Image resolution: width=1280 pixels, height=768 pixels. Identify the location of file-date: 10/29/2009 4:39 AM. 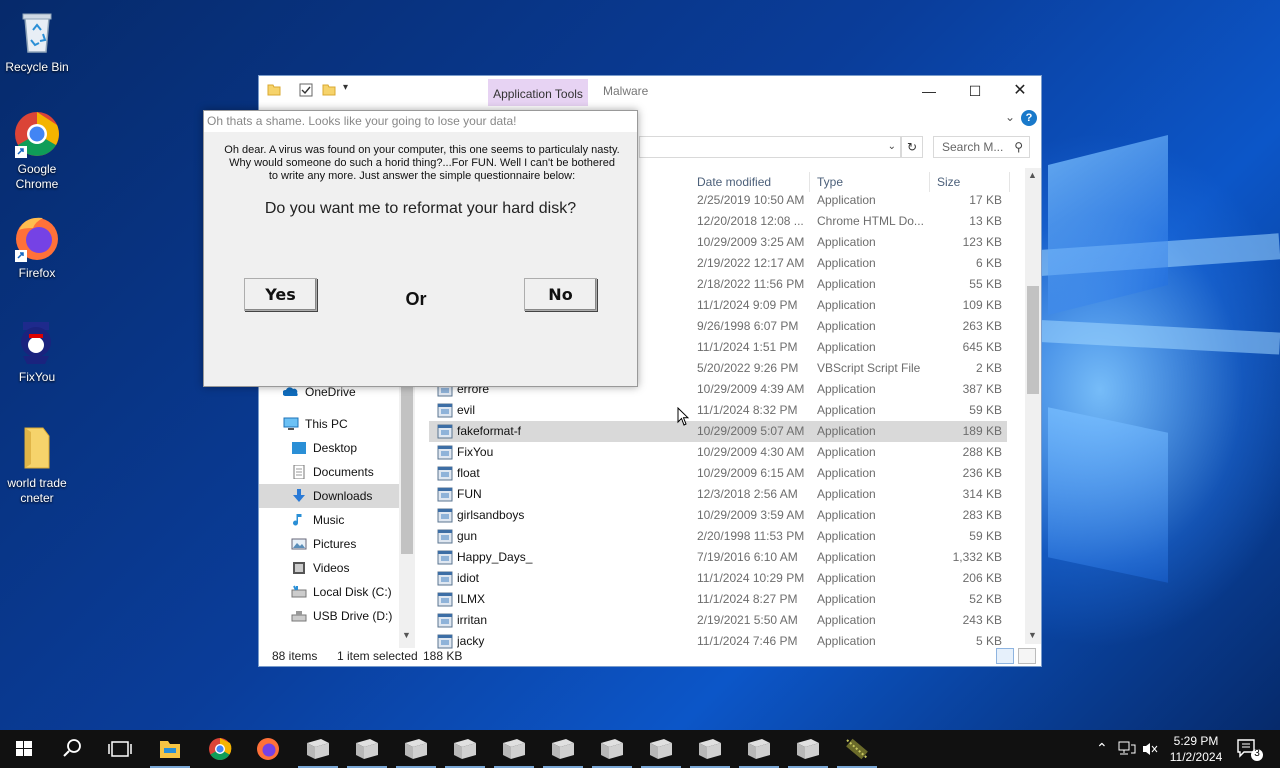
(751, 389).